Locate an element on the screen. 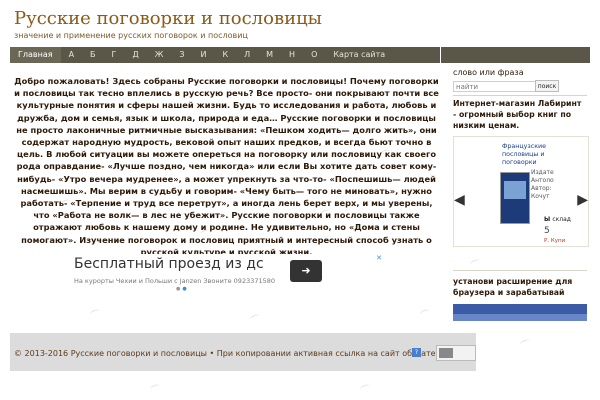  book-buy-link: Р. Купи is located at coordinates (554, 241).